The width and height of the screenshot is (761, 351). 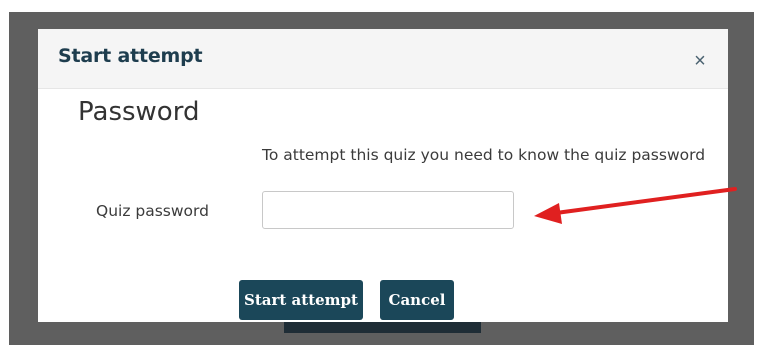 I want to click on start-attempt-button: Start attempt, so click(x=301, y=300).